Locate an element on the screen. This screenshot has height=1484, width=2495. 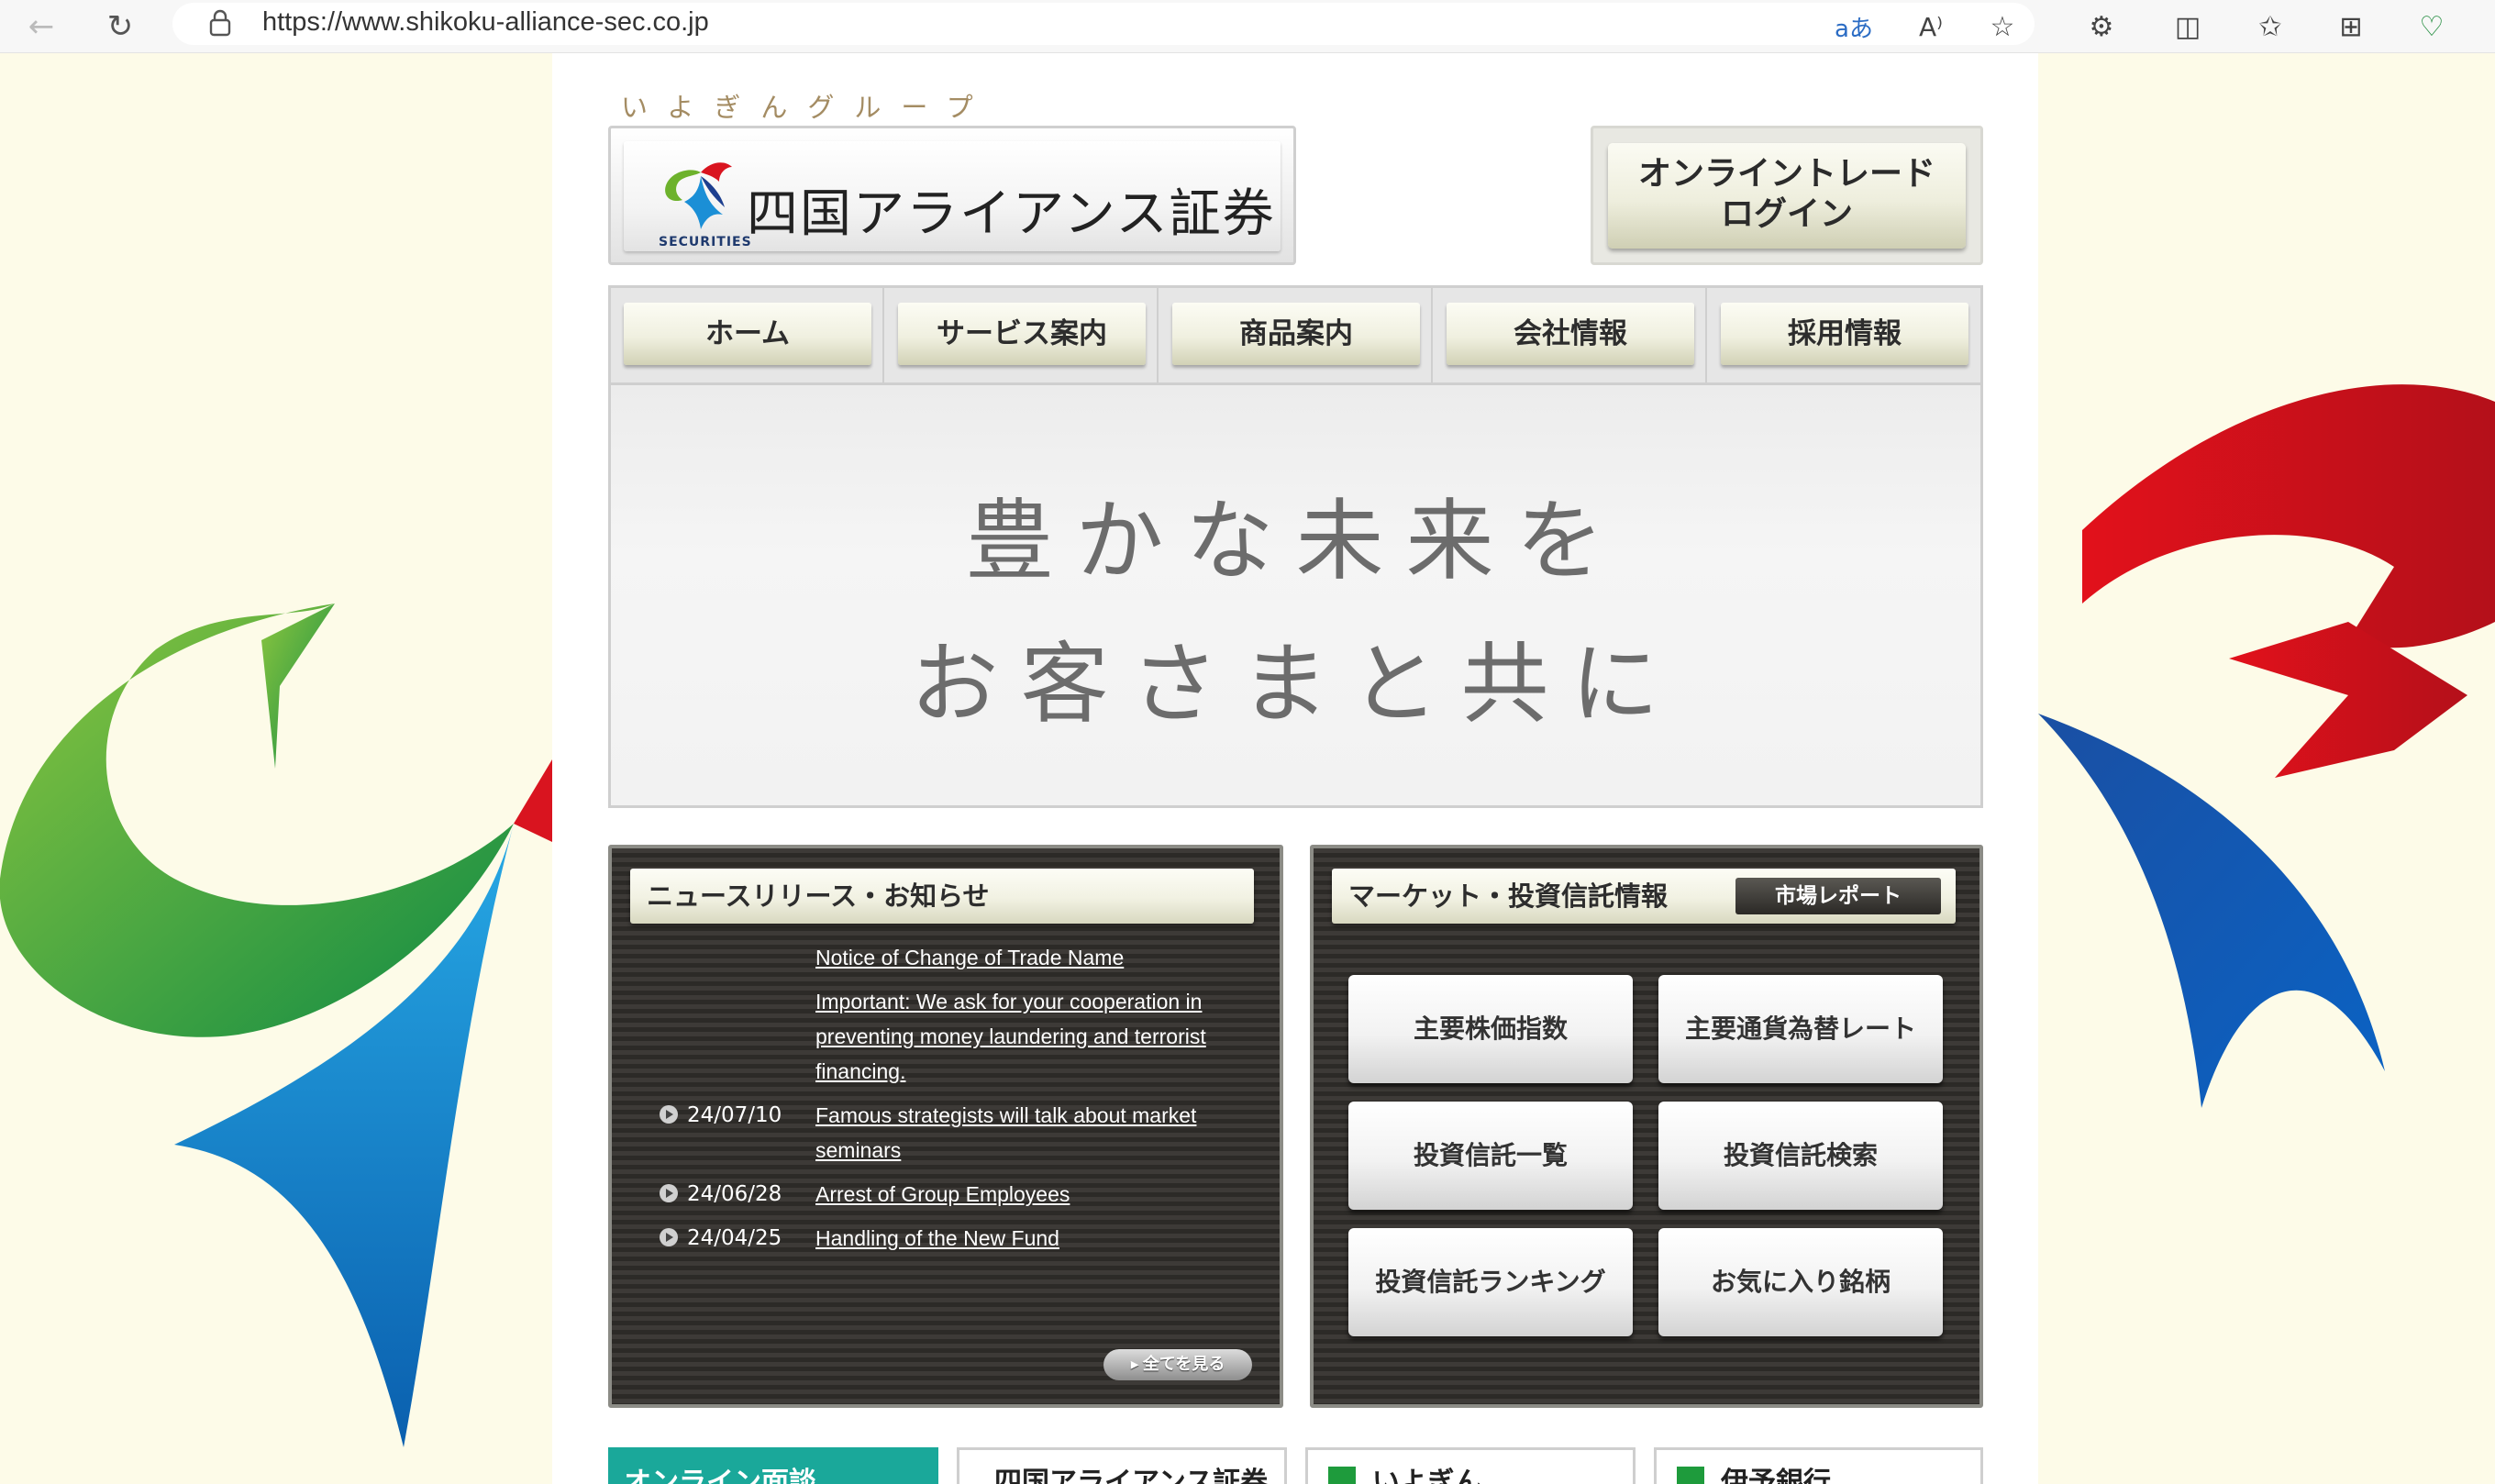
iyo-bank-logo-icon is located at coordinates (1690, 1475).